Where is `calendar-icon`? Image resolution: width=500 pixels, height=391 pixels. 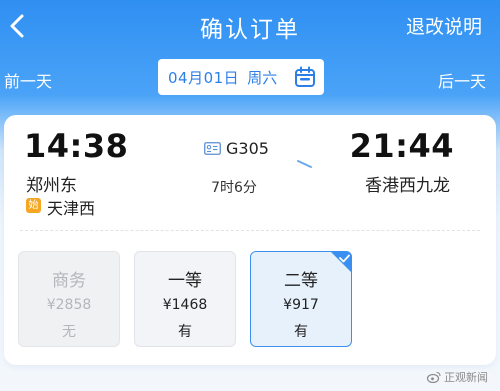 calendar-icon is located at coordinates (305, 76).